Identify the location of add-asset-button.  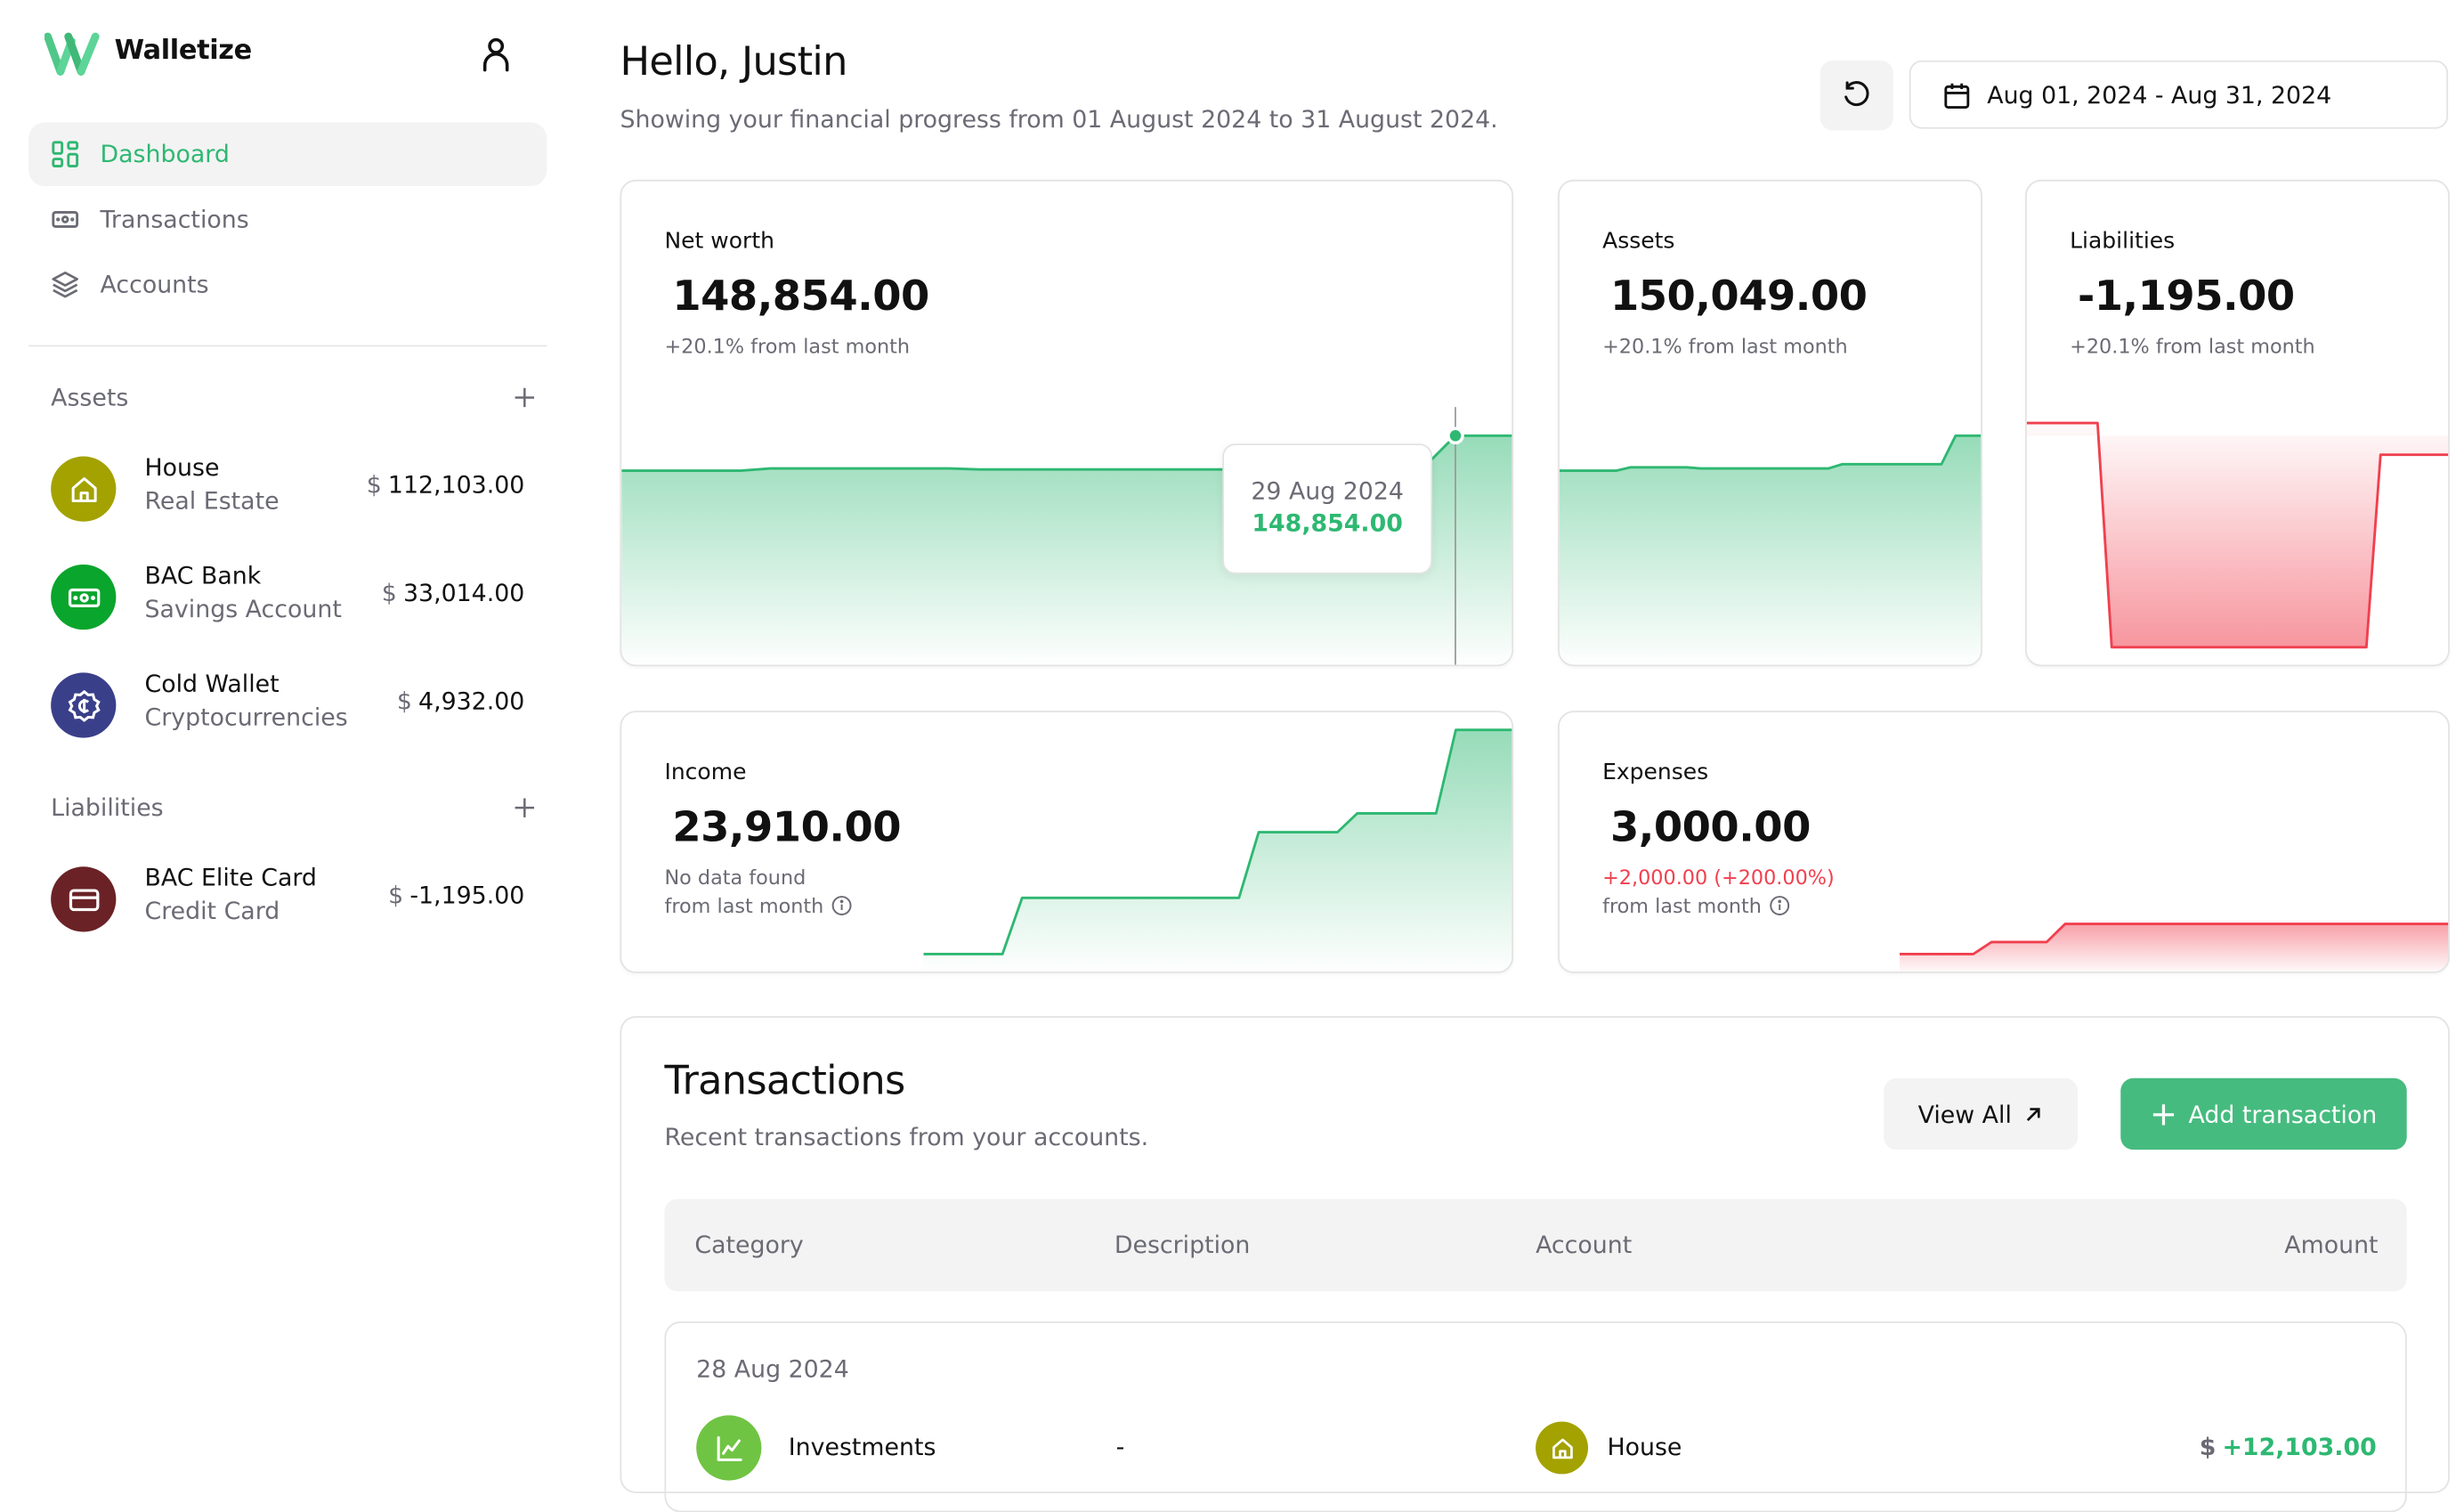
(525, 398).